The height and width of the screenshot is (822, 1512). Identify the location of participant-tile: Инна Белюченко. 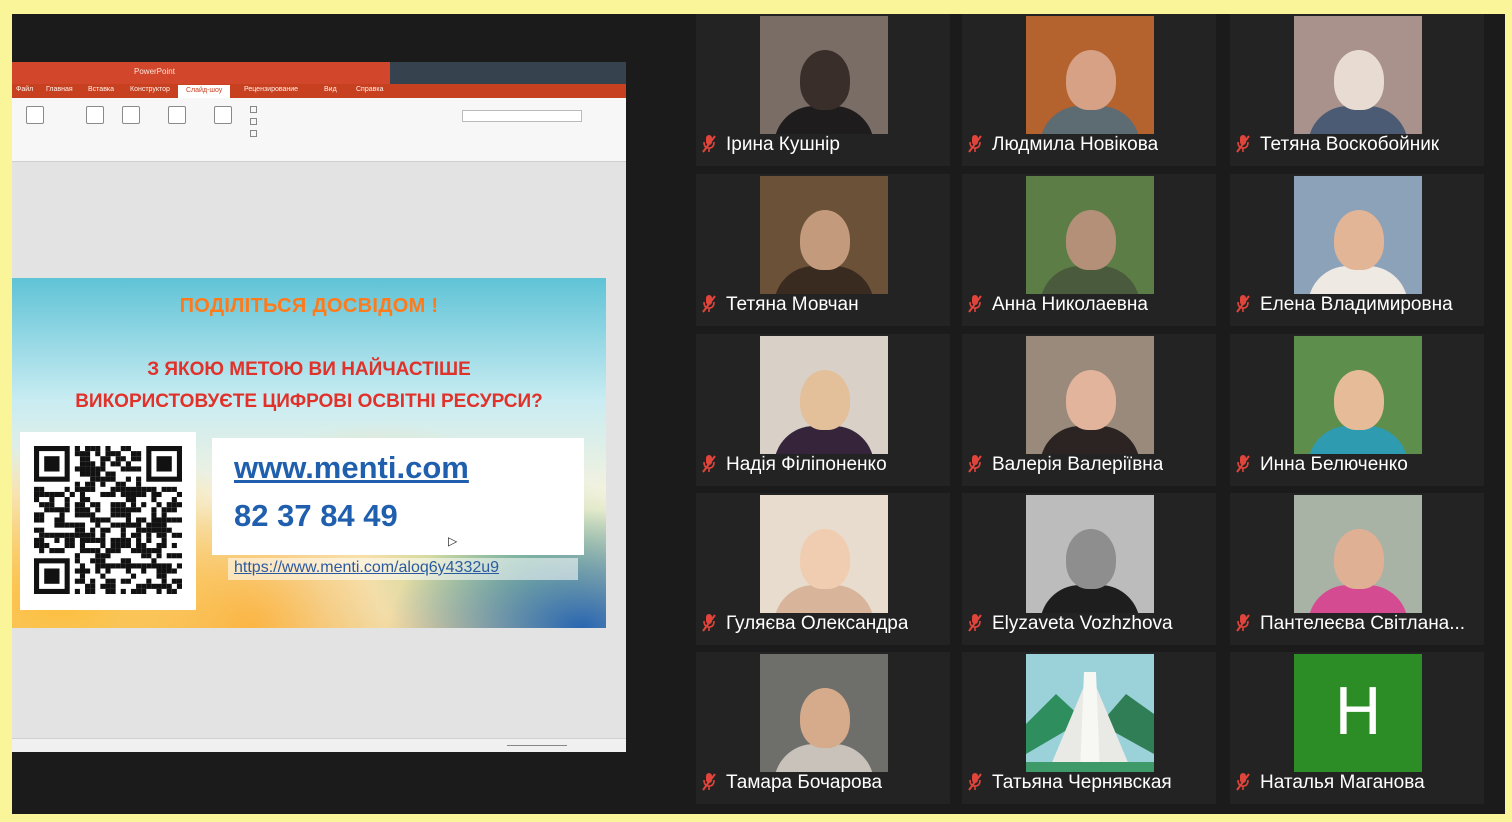
(1357, 410).